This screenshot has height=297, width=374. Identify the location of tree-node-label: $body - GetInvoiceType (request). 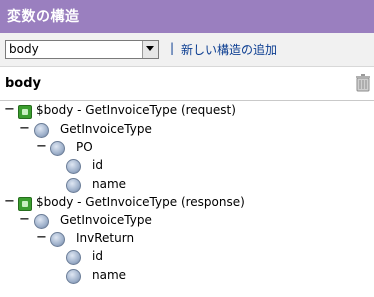
(136, 110).